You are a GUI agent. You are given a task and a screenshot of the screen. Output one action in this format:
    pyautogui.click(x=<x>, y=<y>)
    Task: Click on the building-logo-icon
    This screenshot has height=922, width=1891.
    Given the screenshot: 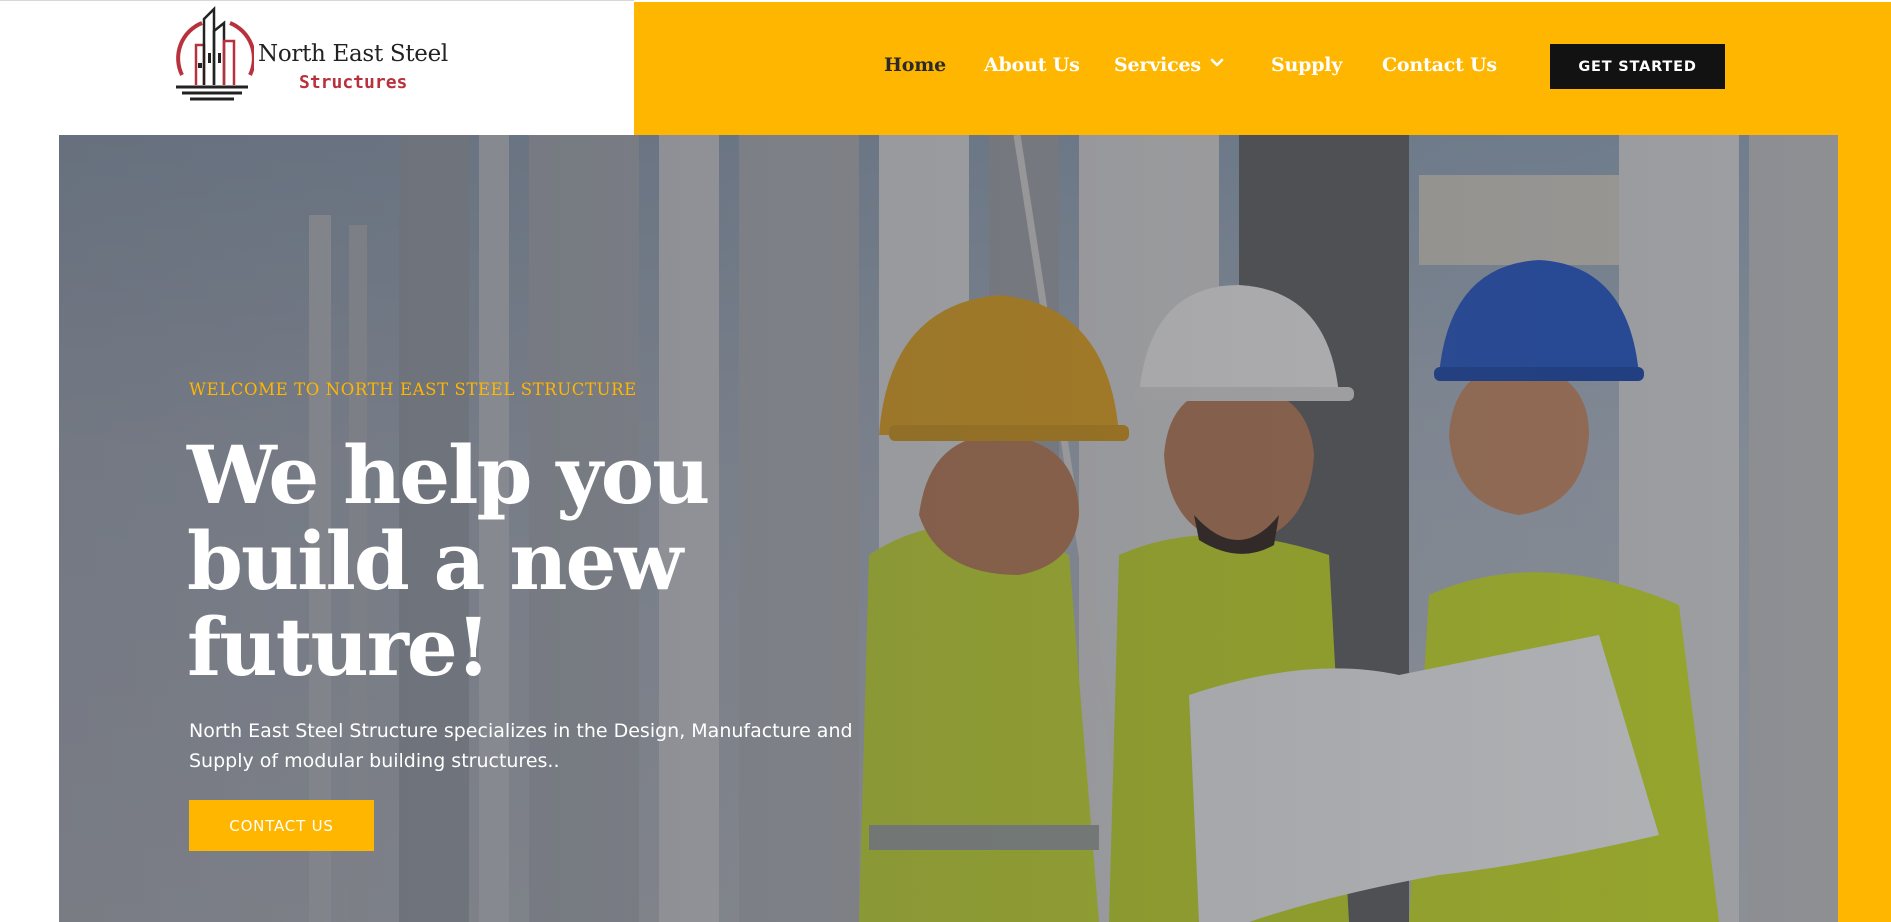 What is the action you would take?
    pyautogui.click(x=215, y=53)
    